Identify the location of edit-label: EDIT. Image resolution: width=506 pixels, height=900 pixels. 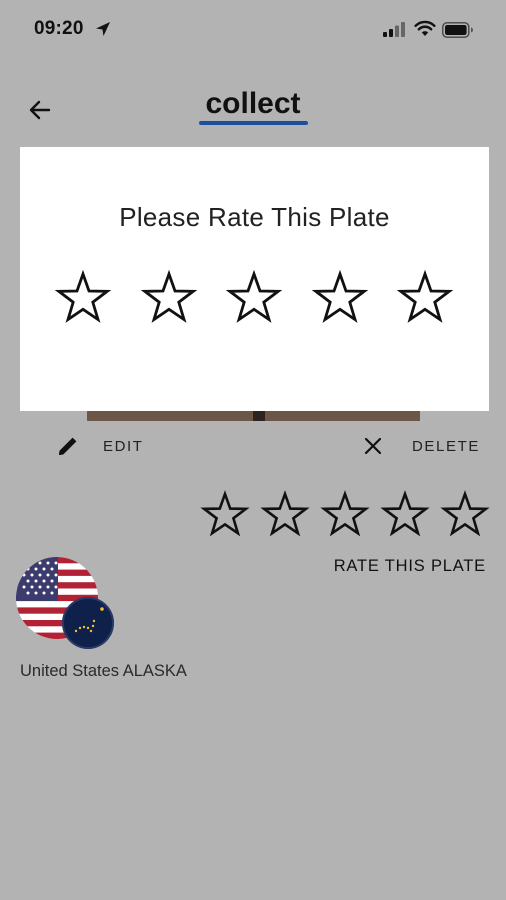
(123, 446).